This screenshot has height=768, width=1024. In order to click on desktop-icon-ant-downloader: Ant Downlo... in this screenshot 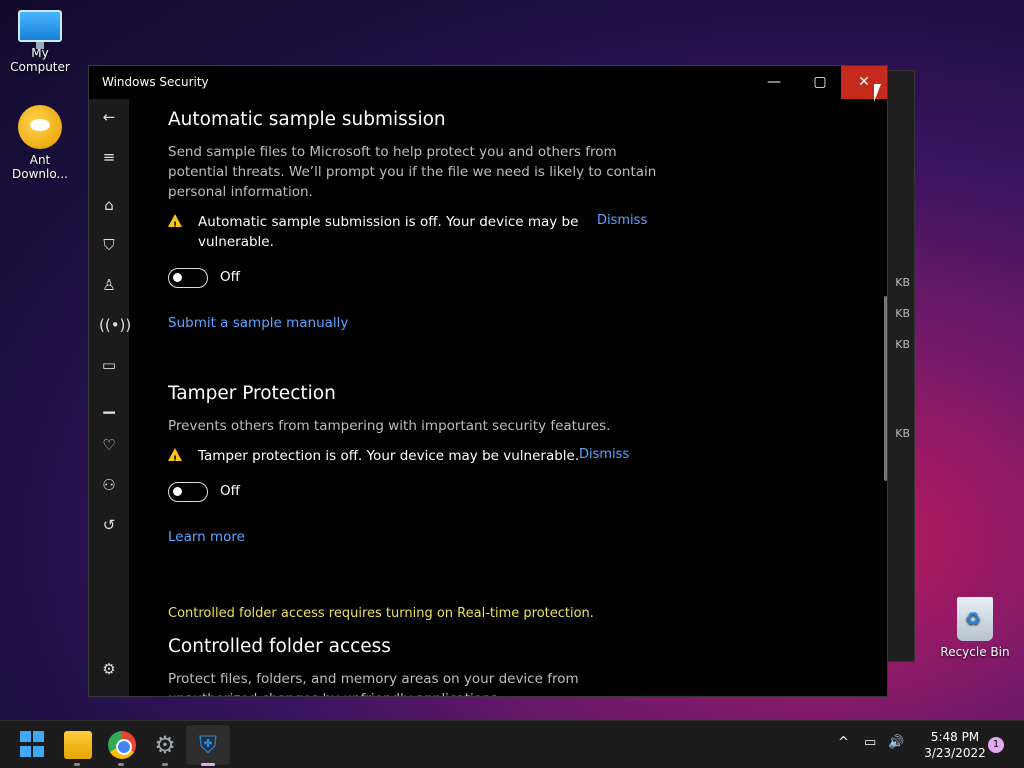, I will do `click(40, 143)`.